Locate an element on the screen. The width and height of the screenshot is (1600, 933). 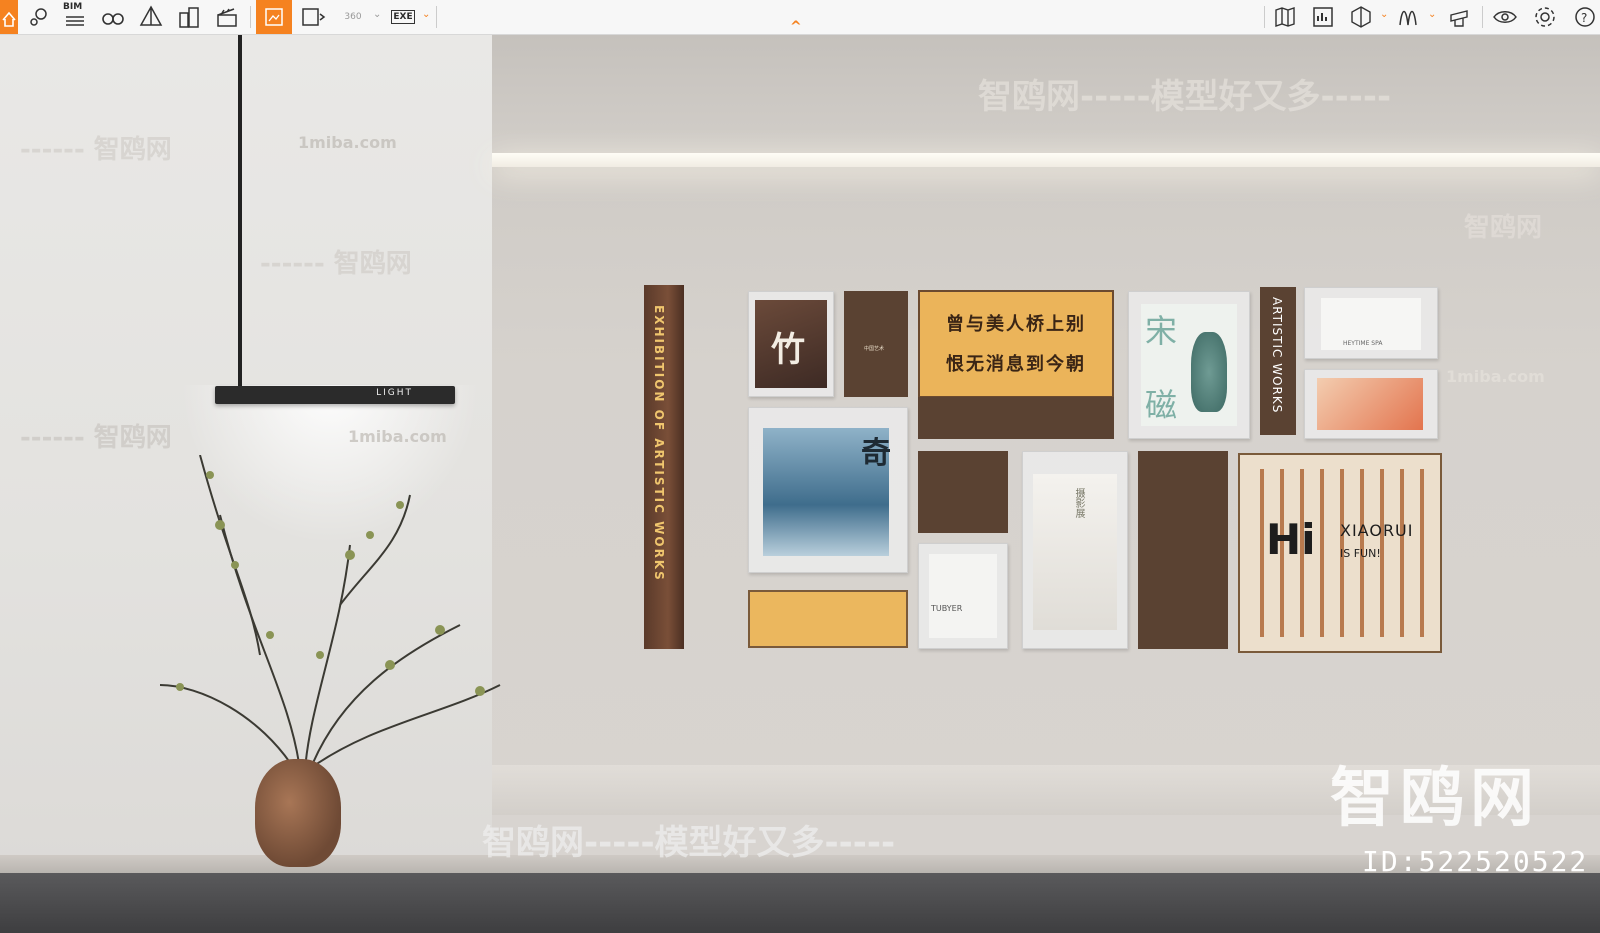
xiaorui-panel: Hi XIAORUI IS FUN! is located at coordinates (1340, 553).